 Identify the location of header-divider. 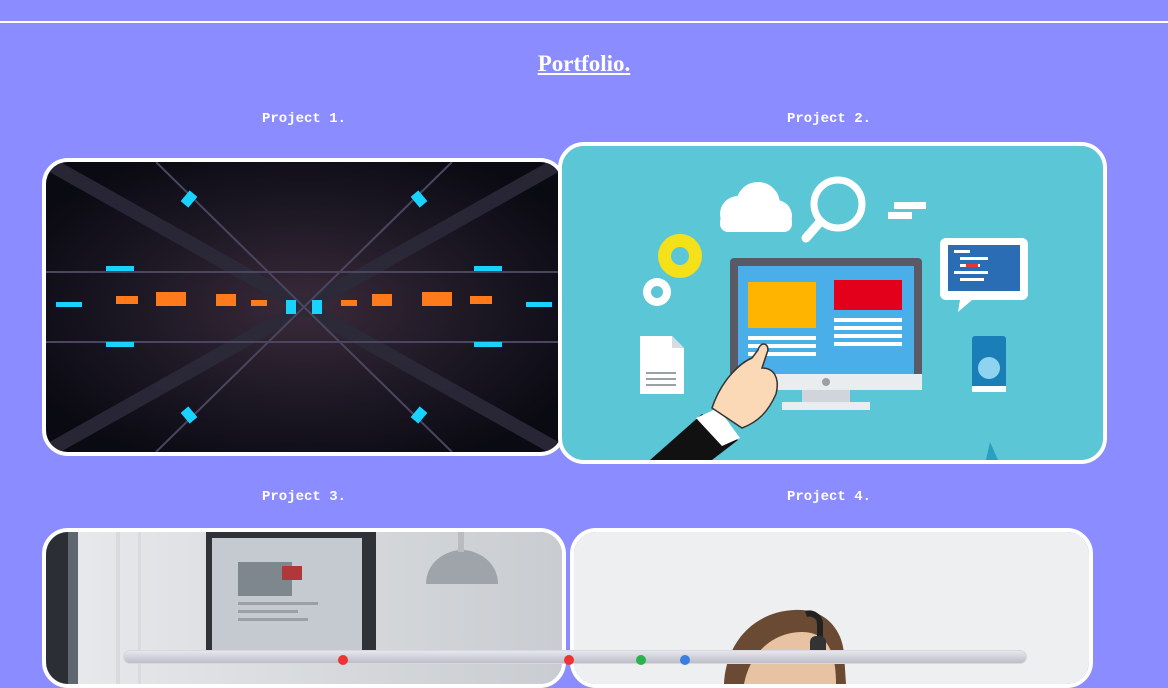
(584, 22).